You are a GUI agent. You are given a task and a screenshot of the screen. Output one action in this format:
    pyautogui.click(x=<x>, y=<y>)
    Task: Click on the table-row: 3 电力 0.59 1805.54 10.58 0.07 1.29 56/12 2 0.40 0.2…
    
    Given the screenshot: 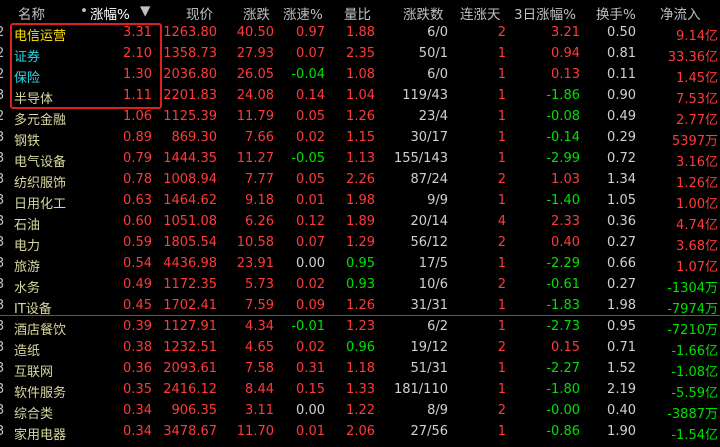 What is the action you would take?
    pyautogui.click(x=360, y=243)
    